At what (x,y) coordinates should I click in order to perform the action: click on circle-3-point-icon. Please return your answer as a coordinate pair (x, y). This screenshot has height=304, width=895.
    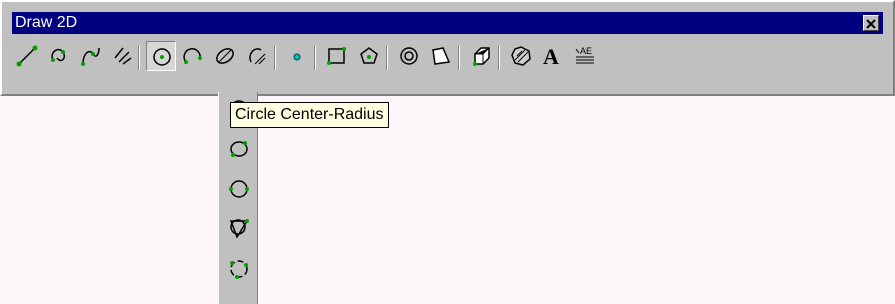
    Looking at the image, I should click on (239, 229).